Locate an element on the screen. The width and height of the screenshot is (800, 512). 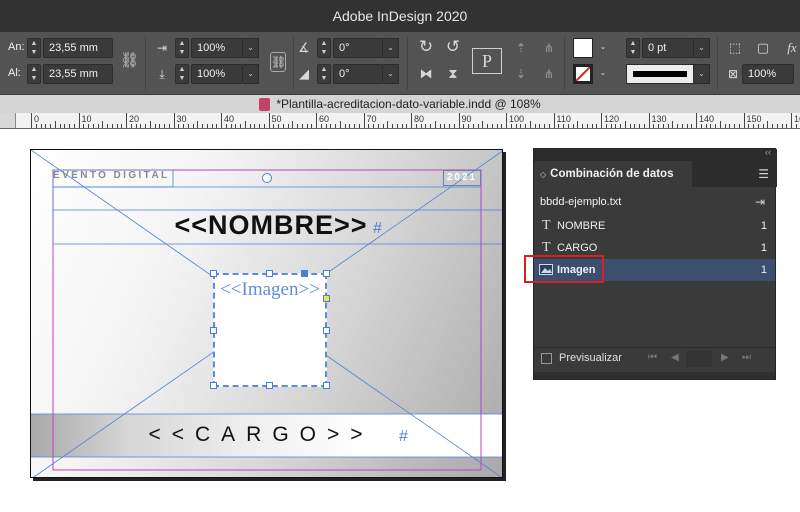
shear-dropdown: ⌄ is located at coordinates (391, 74).